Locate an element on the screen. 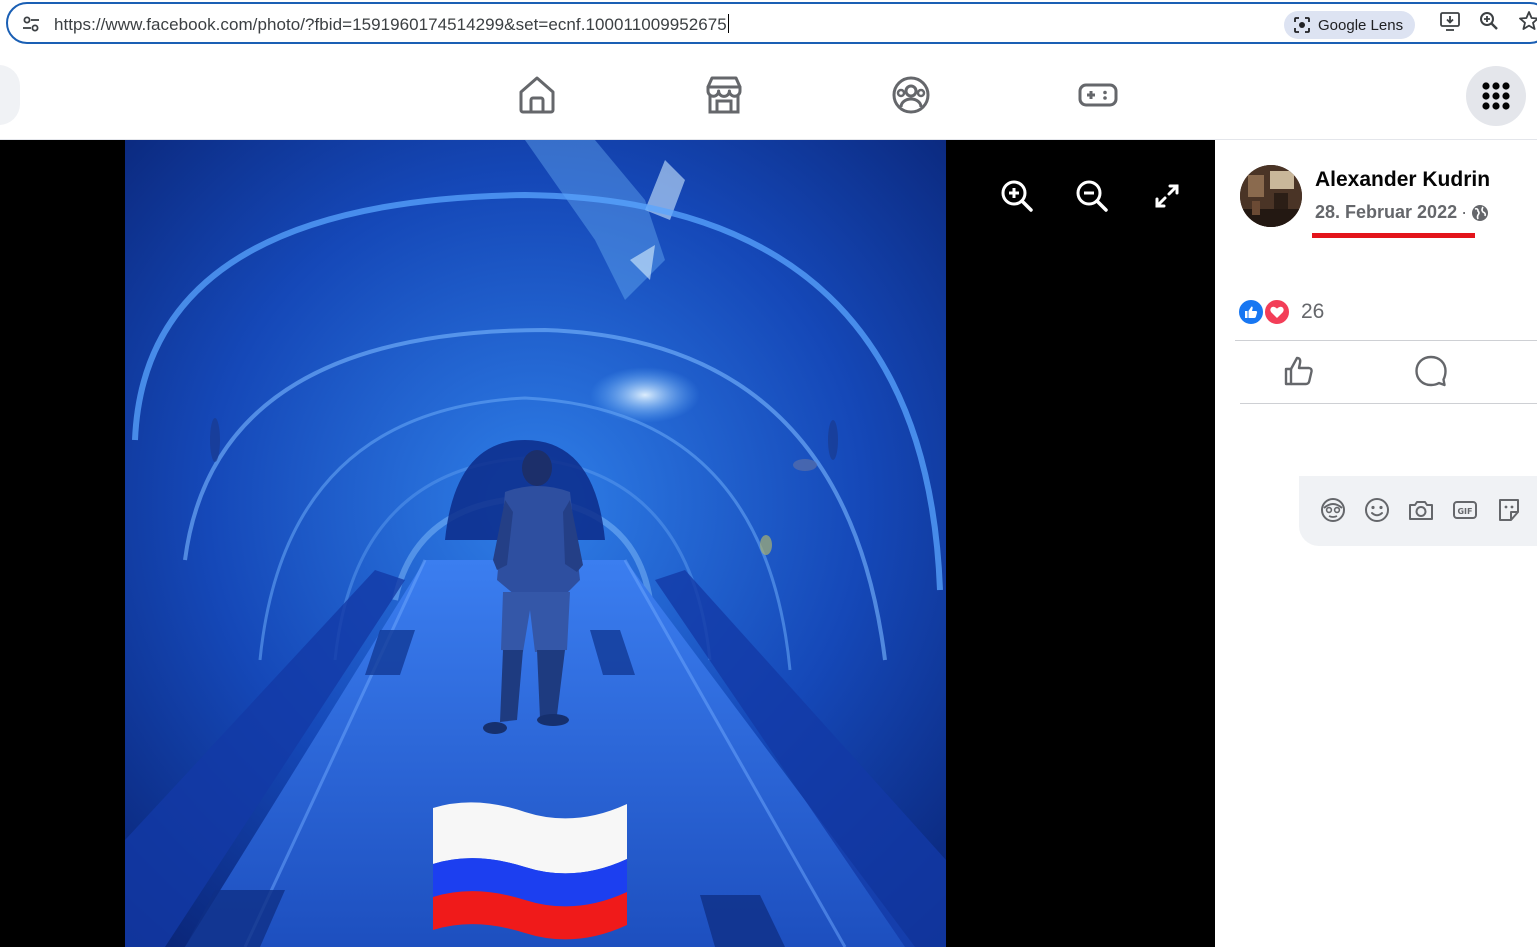  menu-button is located at coordinates (1496, 96).